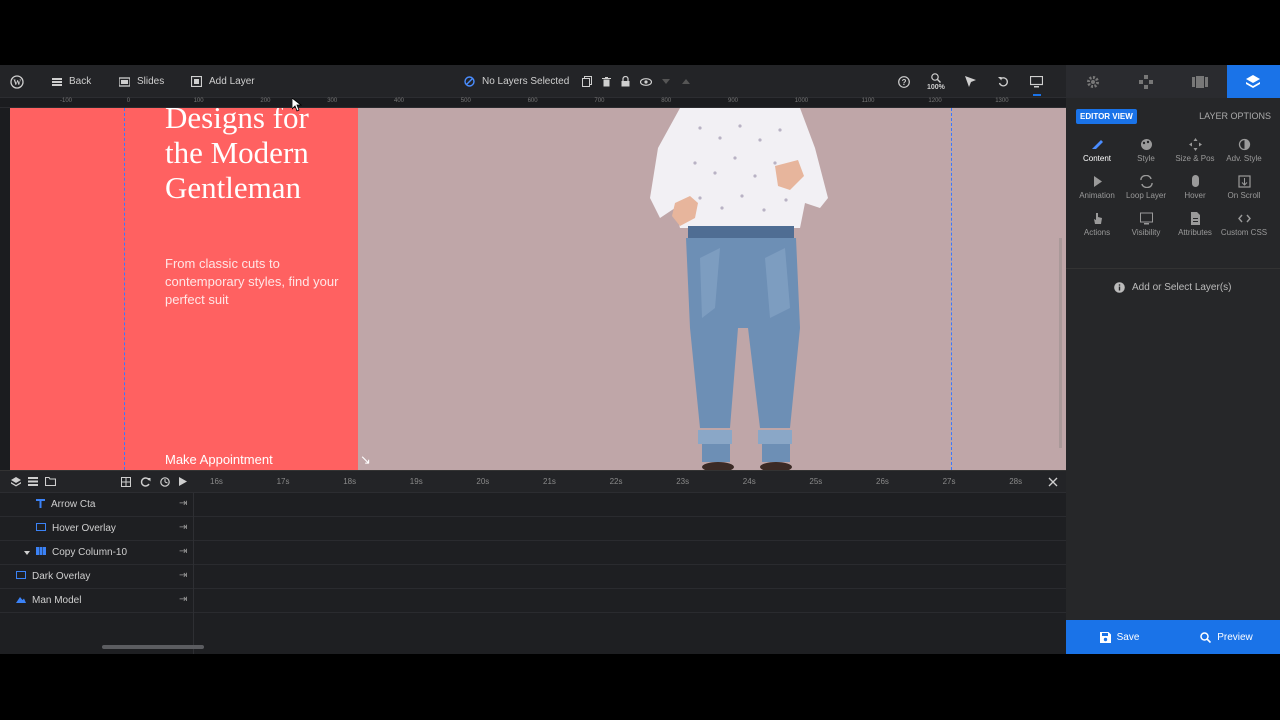 The image size is (1280, 720). What do you see at coordinates (165, 481) in the screenshot?
I see `speed-button` at bounding box center [165, 481].